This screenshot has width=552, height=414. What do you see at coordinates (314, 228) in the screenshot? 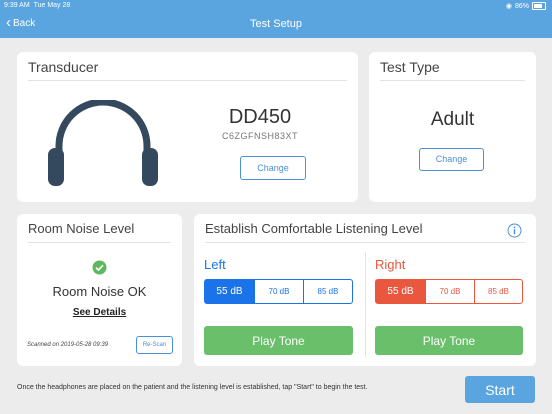
I see `listening-level-title: Establish Comfortable Listening Level` at bounding box center [314, 228].